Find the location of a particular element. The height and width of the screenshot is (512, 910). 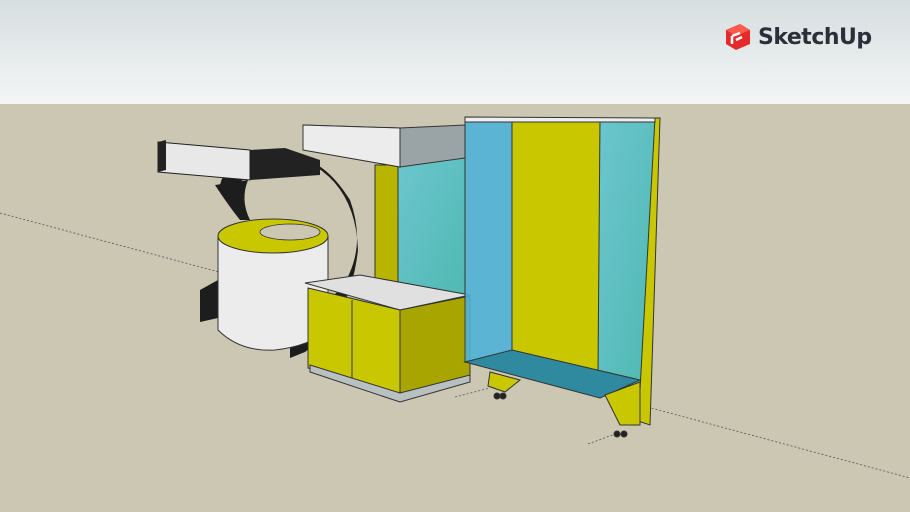

sketchup-logo-text: SketchUp is located at coordinates (815, 37).